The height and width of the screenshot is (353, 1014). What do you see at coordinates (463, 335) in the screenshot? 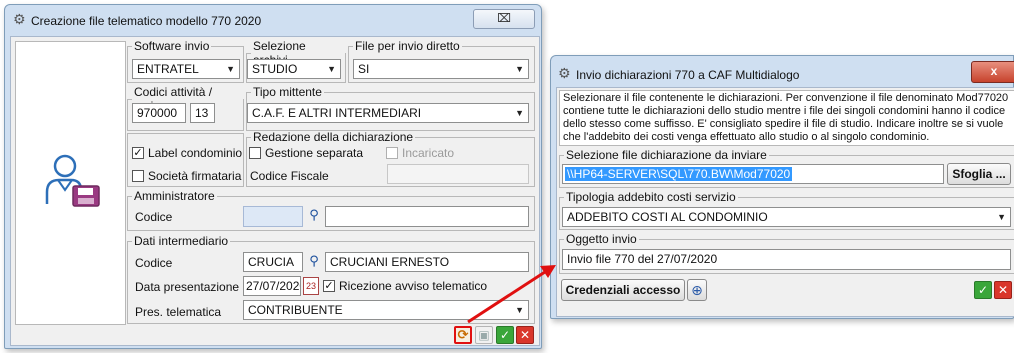
I see `send-telematic-icon: ⟳` at bounding box center [463, 335].